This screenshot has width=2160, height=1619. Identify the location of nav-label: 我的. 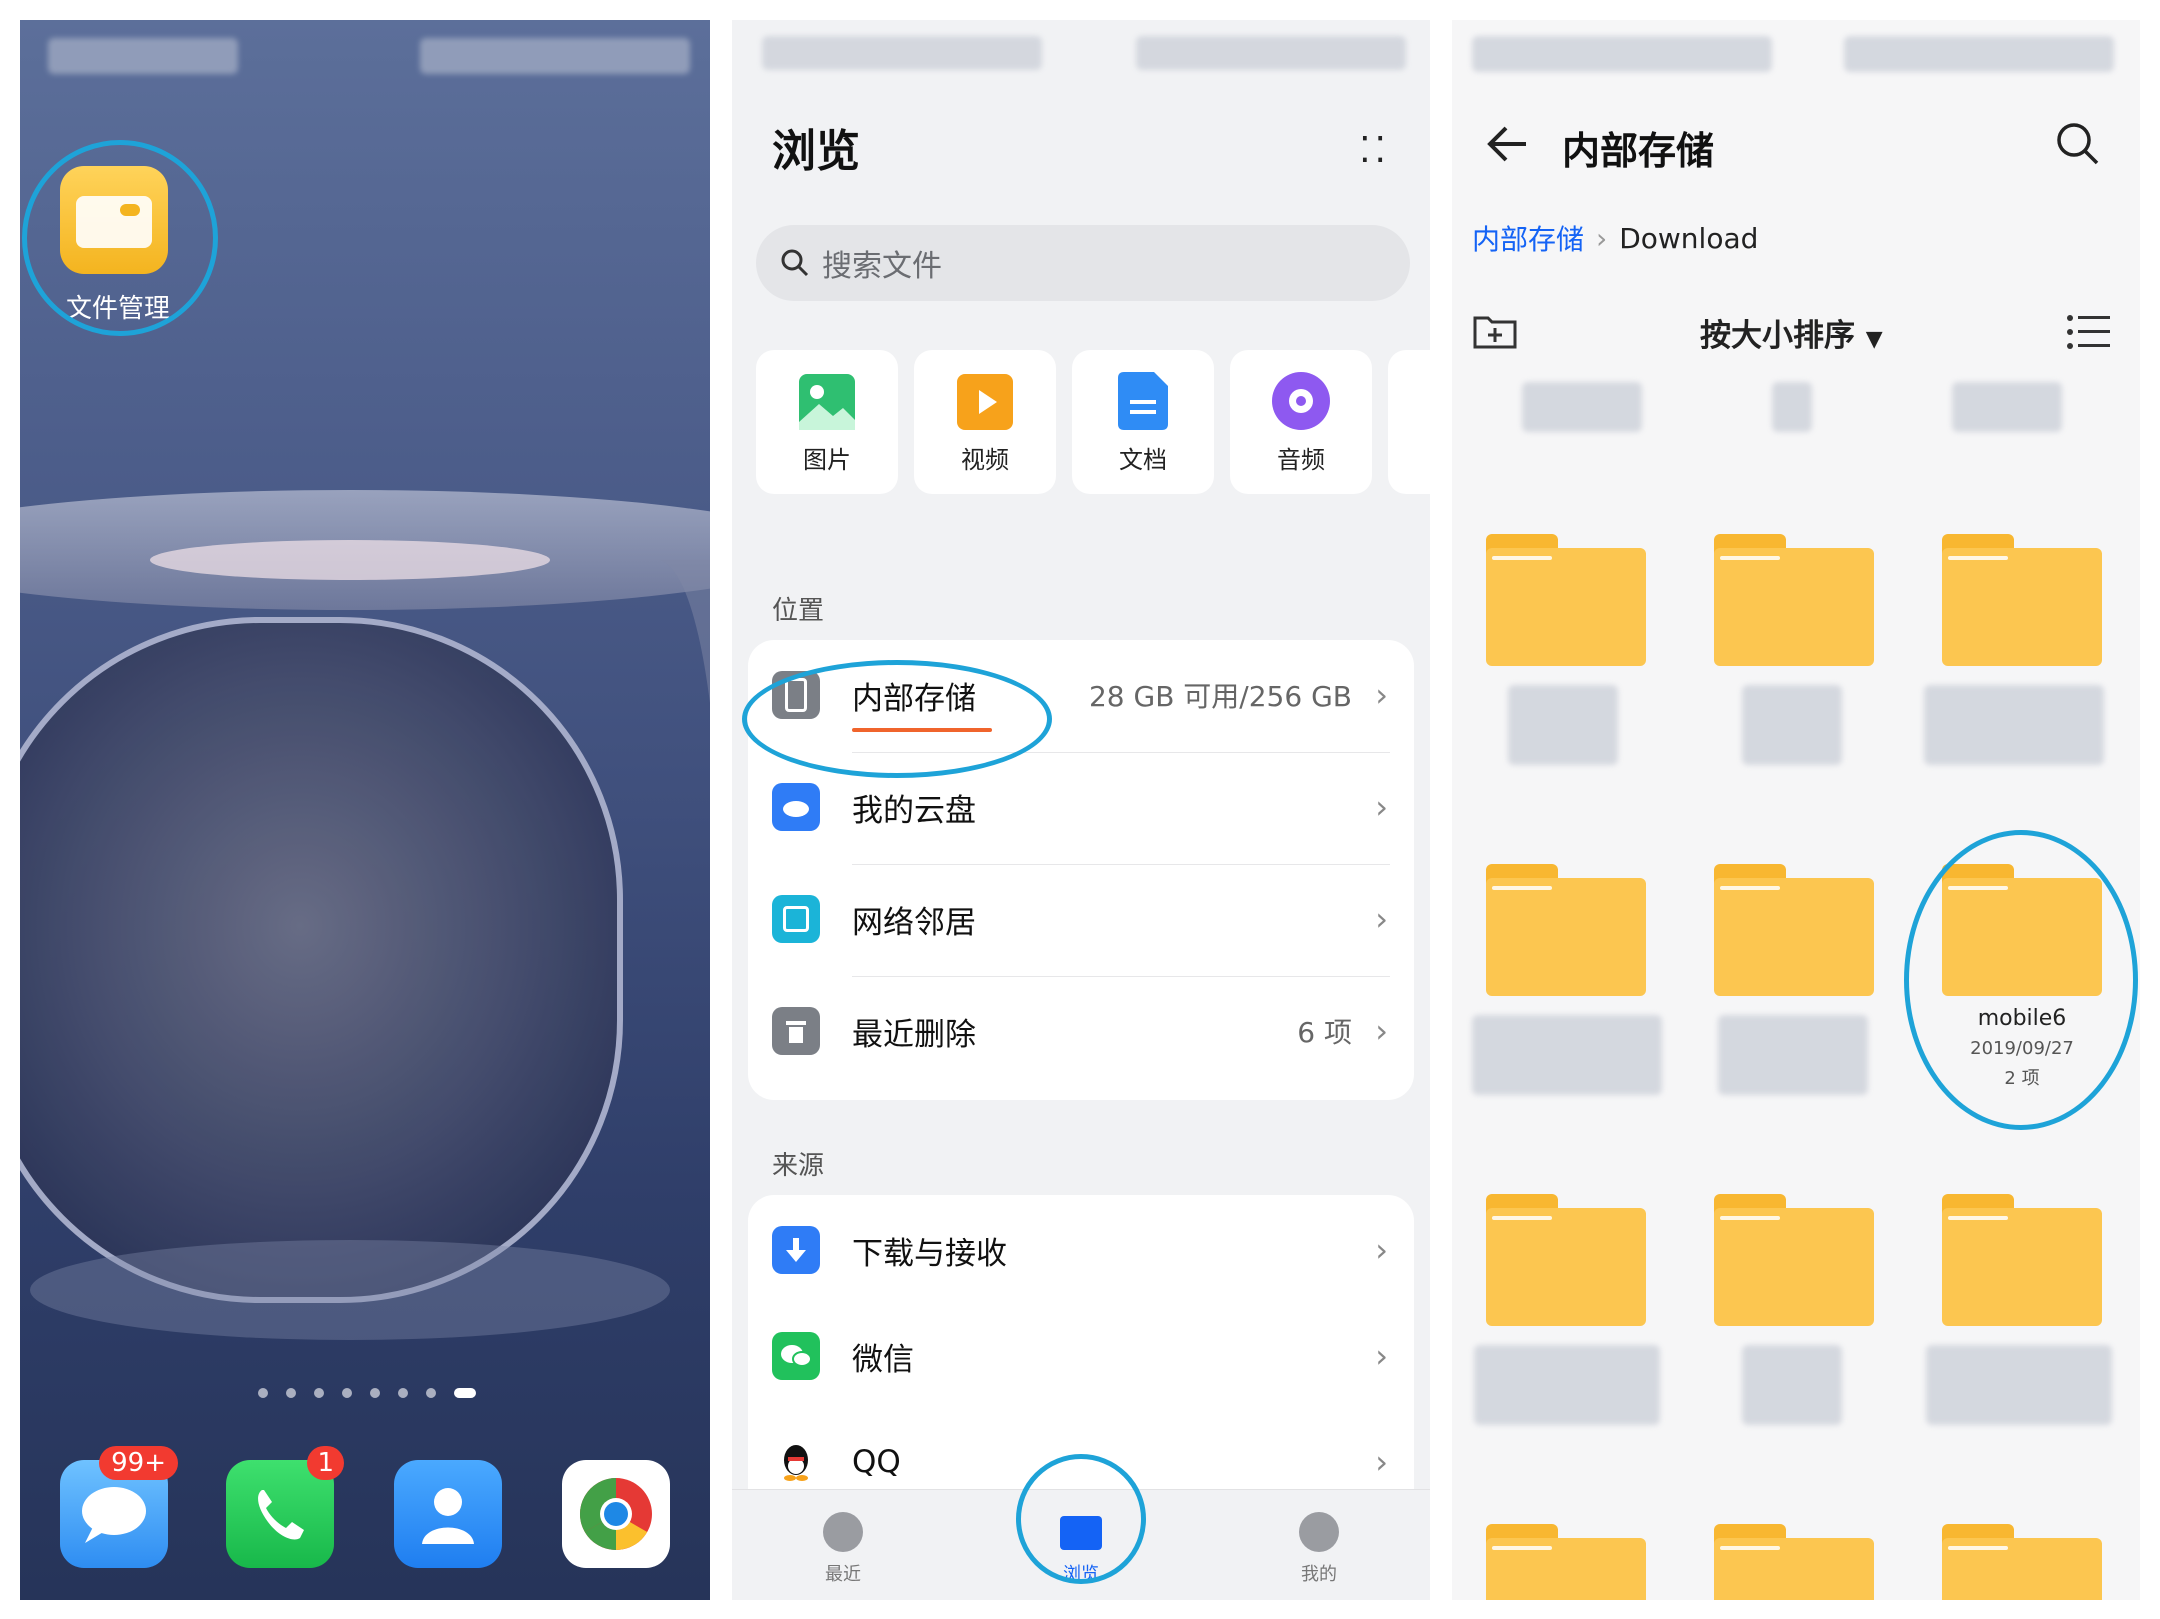
(1319, 1574).